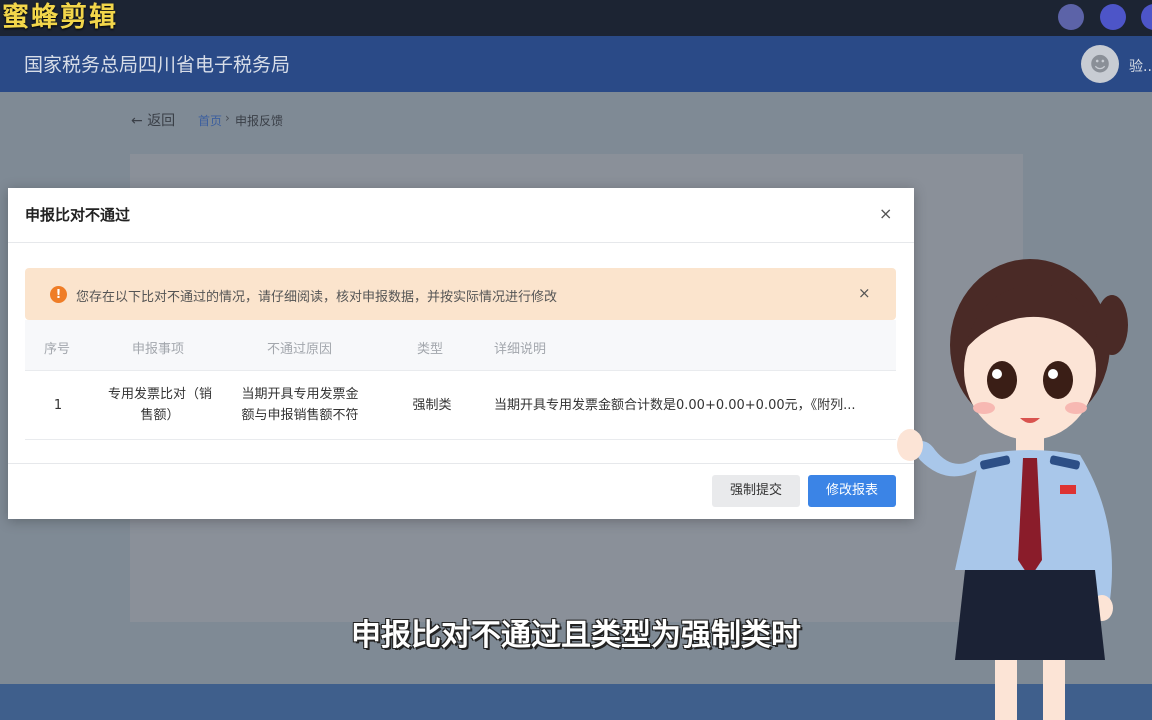 Image resolution: width=1152 pixels, height=720 pixels. What do you see at coordinates (300, 405) in the screenshot?
I see `cell-reason: 当期开具专用发票金 额与申报销售额不符` at bounding box center [300, 405].